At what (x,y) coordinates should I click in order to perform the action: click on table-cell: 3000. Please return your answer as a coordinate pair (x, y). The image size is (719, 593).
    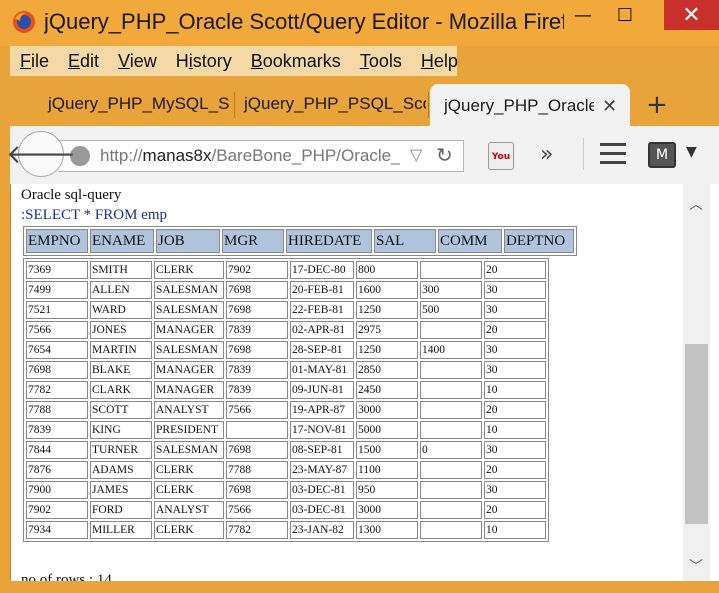
    Looking at the image, I should click on (387, 410).